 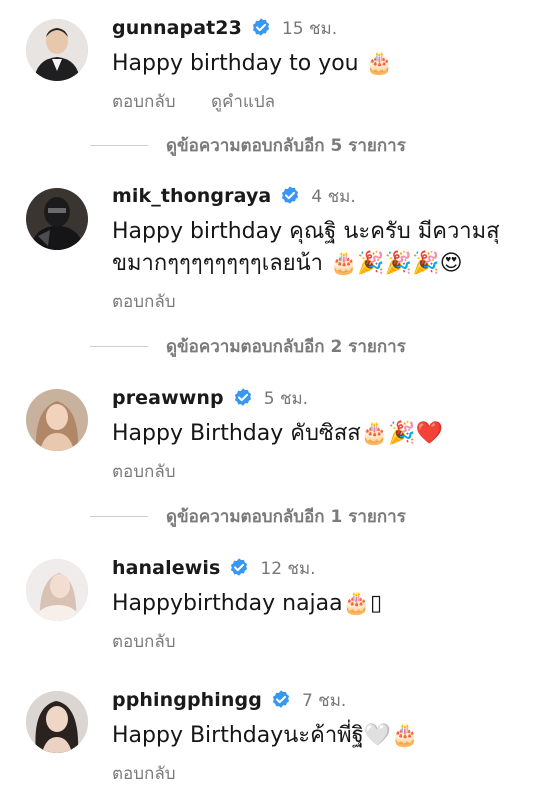 What do you see at coordinates (187, 700) in the screenshot?
I see `username: pphingphingg` at bounding box center [187, 700].